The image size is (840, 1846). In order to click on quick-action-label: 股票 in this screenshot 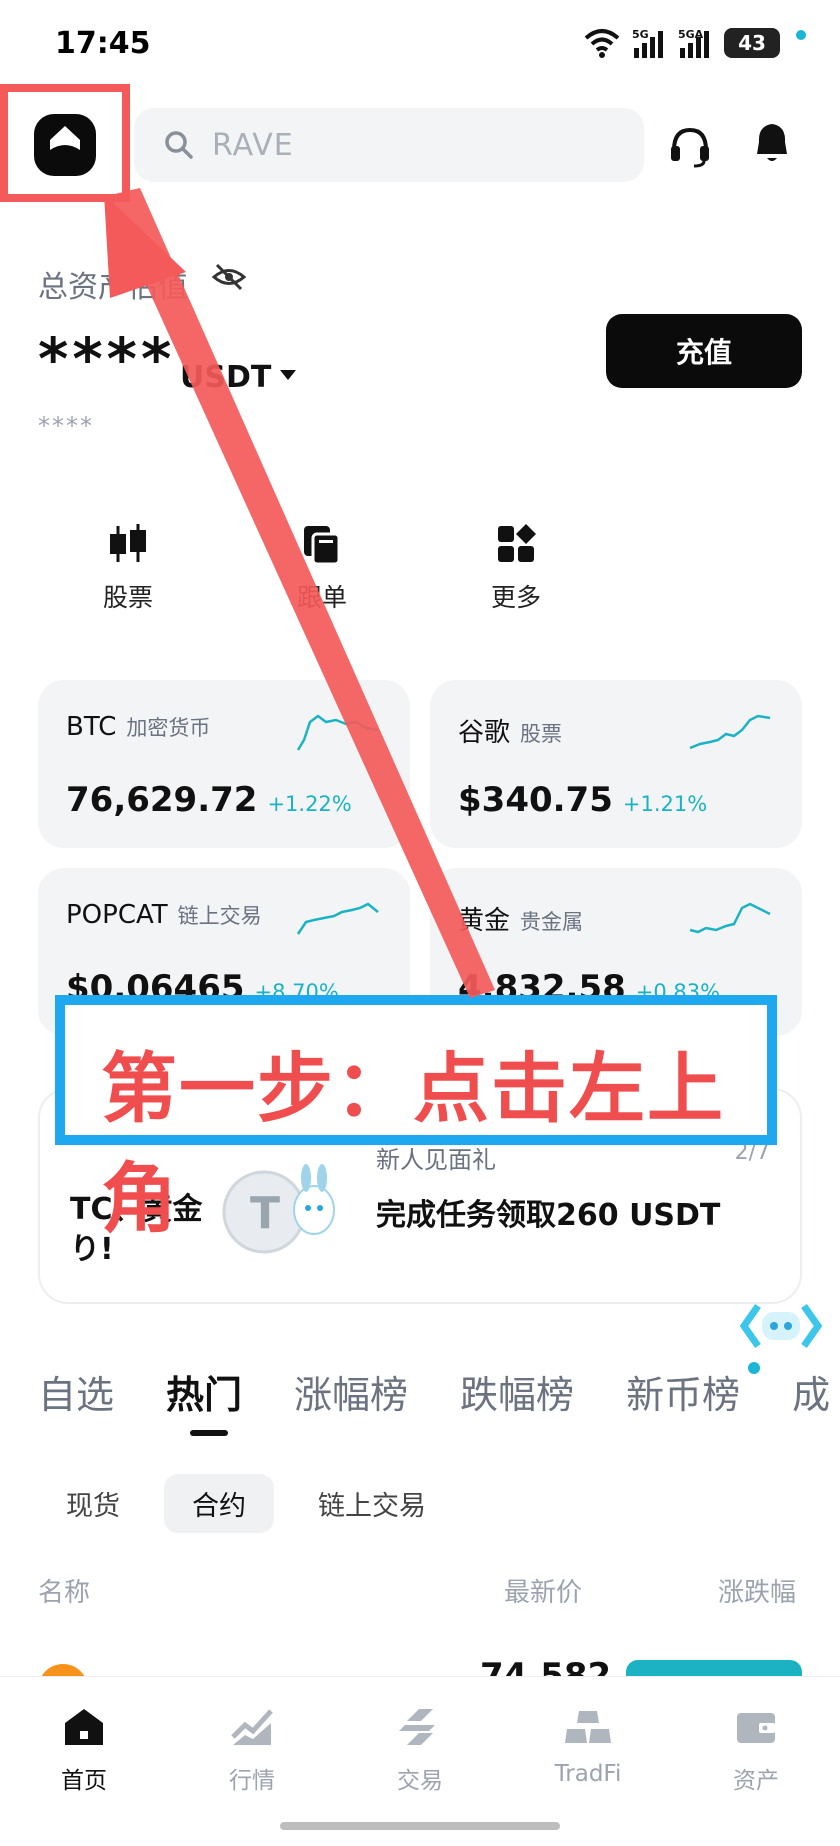, I will do `click(127, 597)`.